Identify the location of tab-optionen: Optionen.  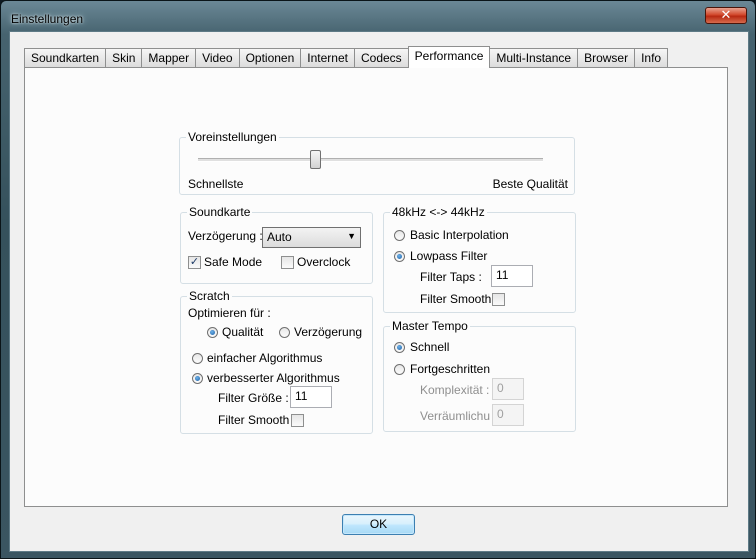
(270, 57).